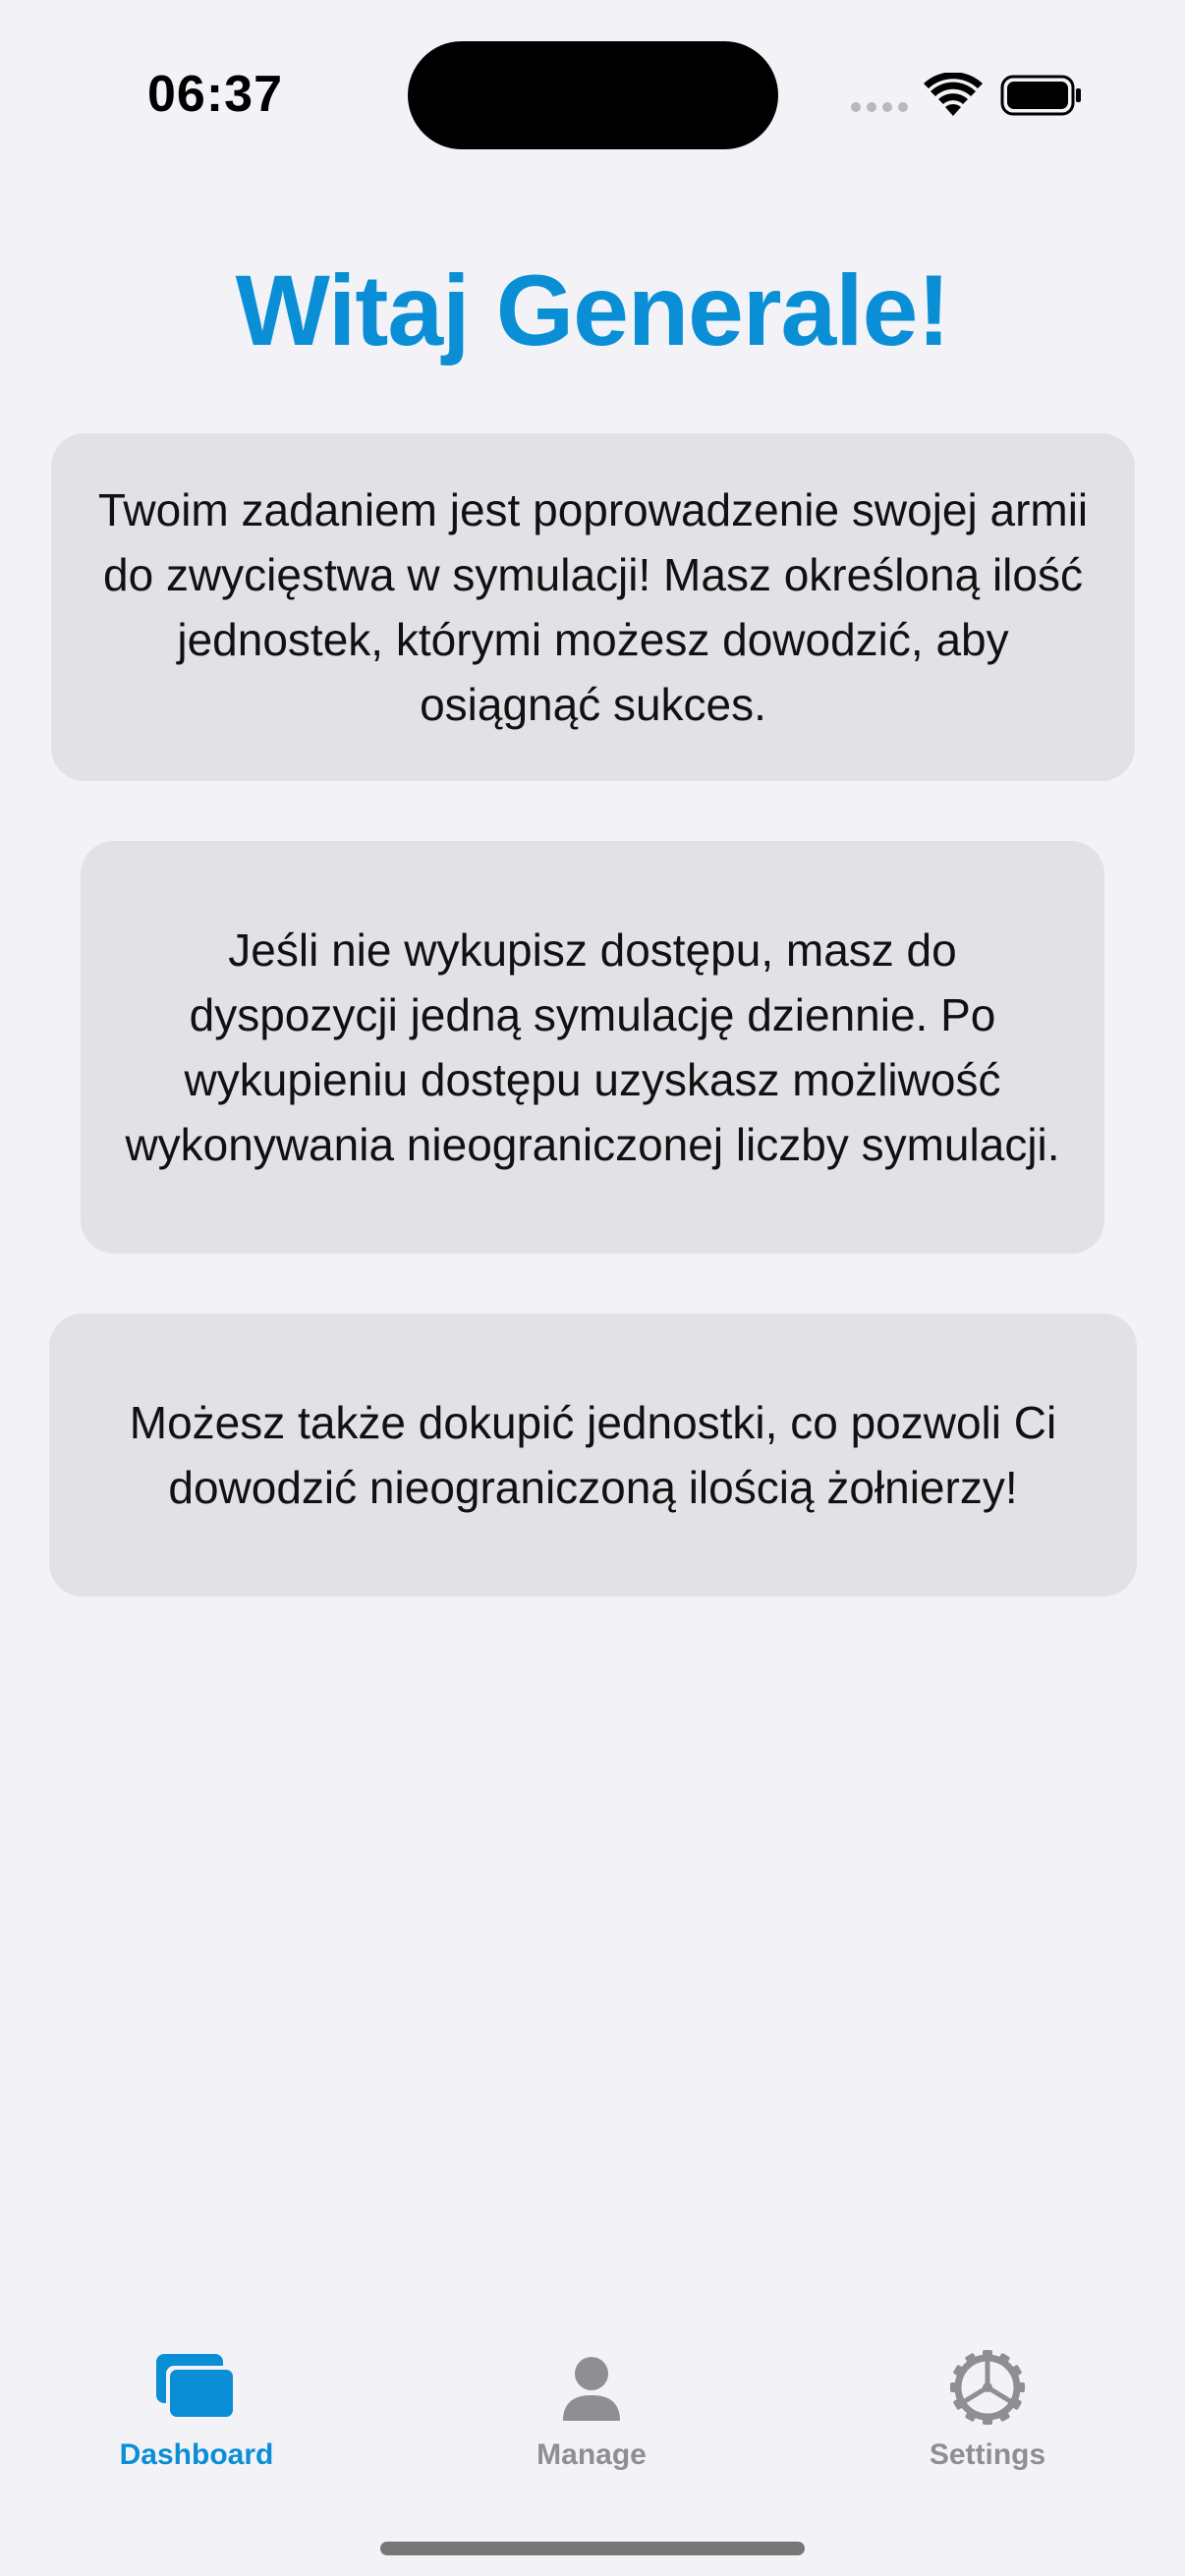 Image resolution: width=1185 pixels, height=2576 pixels. What do you see at coordinates (197, 2454) in the screenshot?
I see `tab-label-dashboard: Dashboard` at bounding box center [197, 2454].